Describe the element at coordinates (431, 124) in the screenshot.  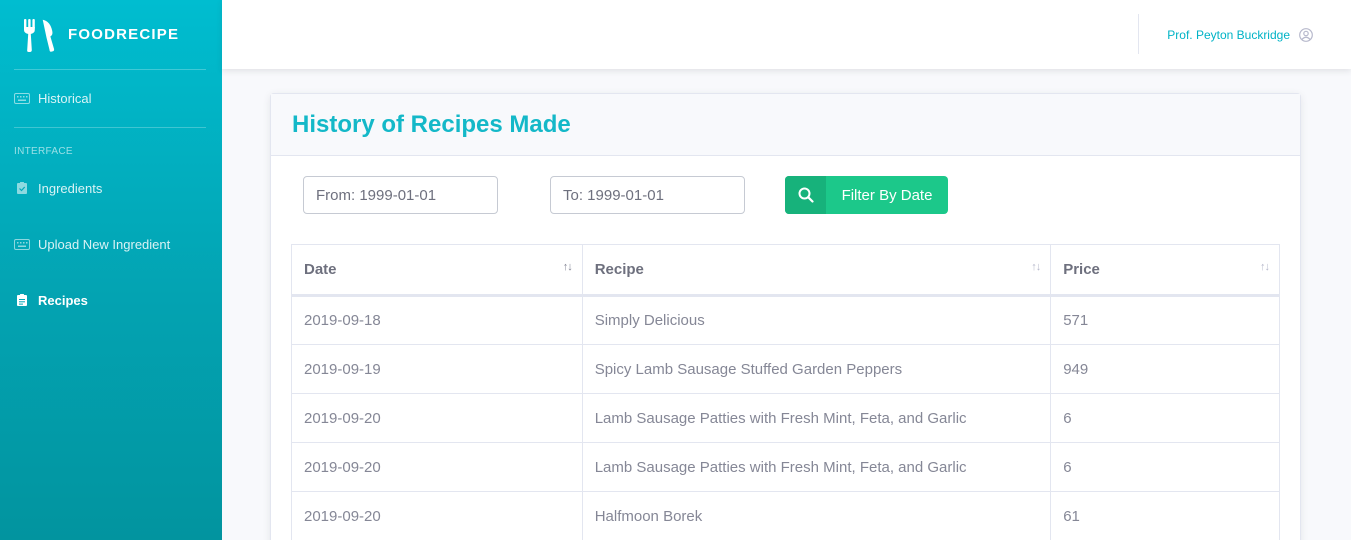
I see `page-title: History of Recipes Made` at that location.